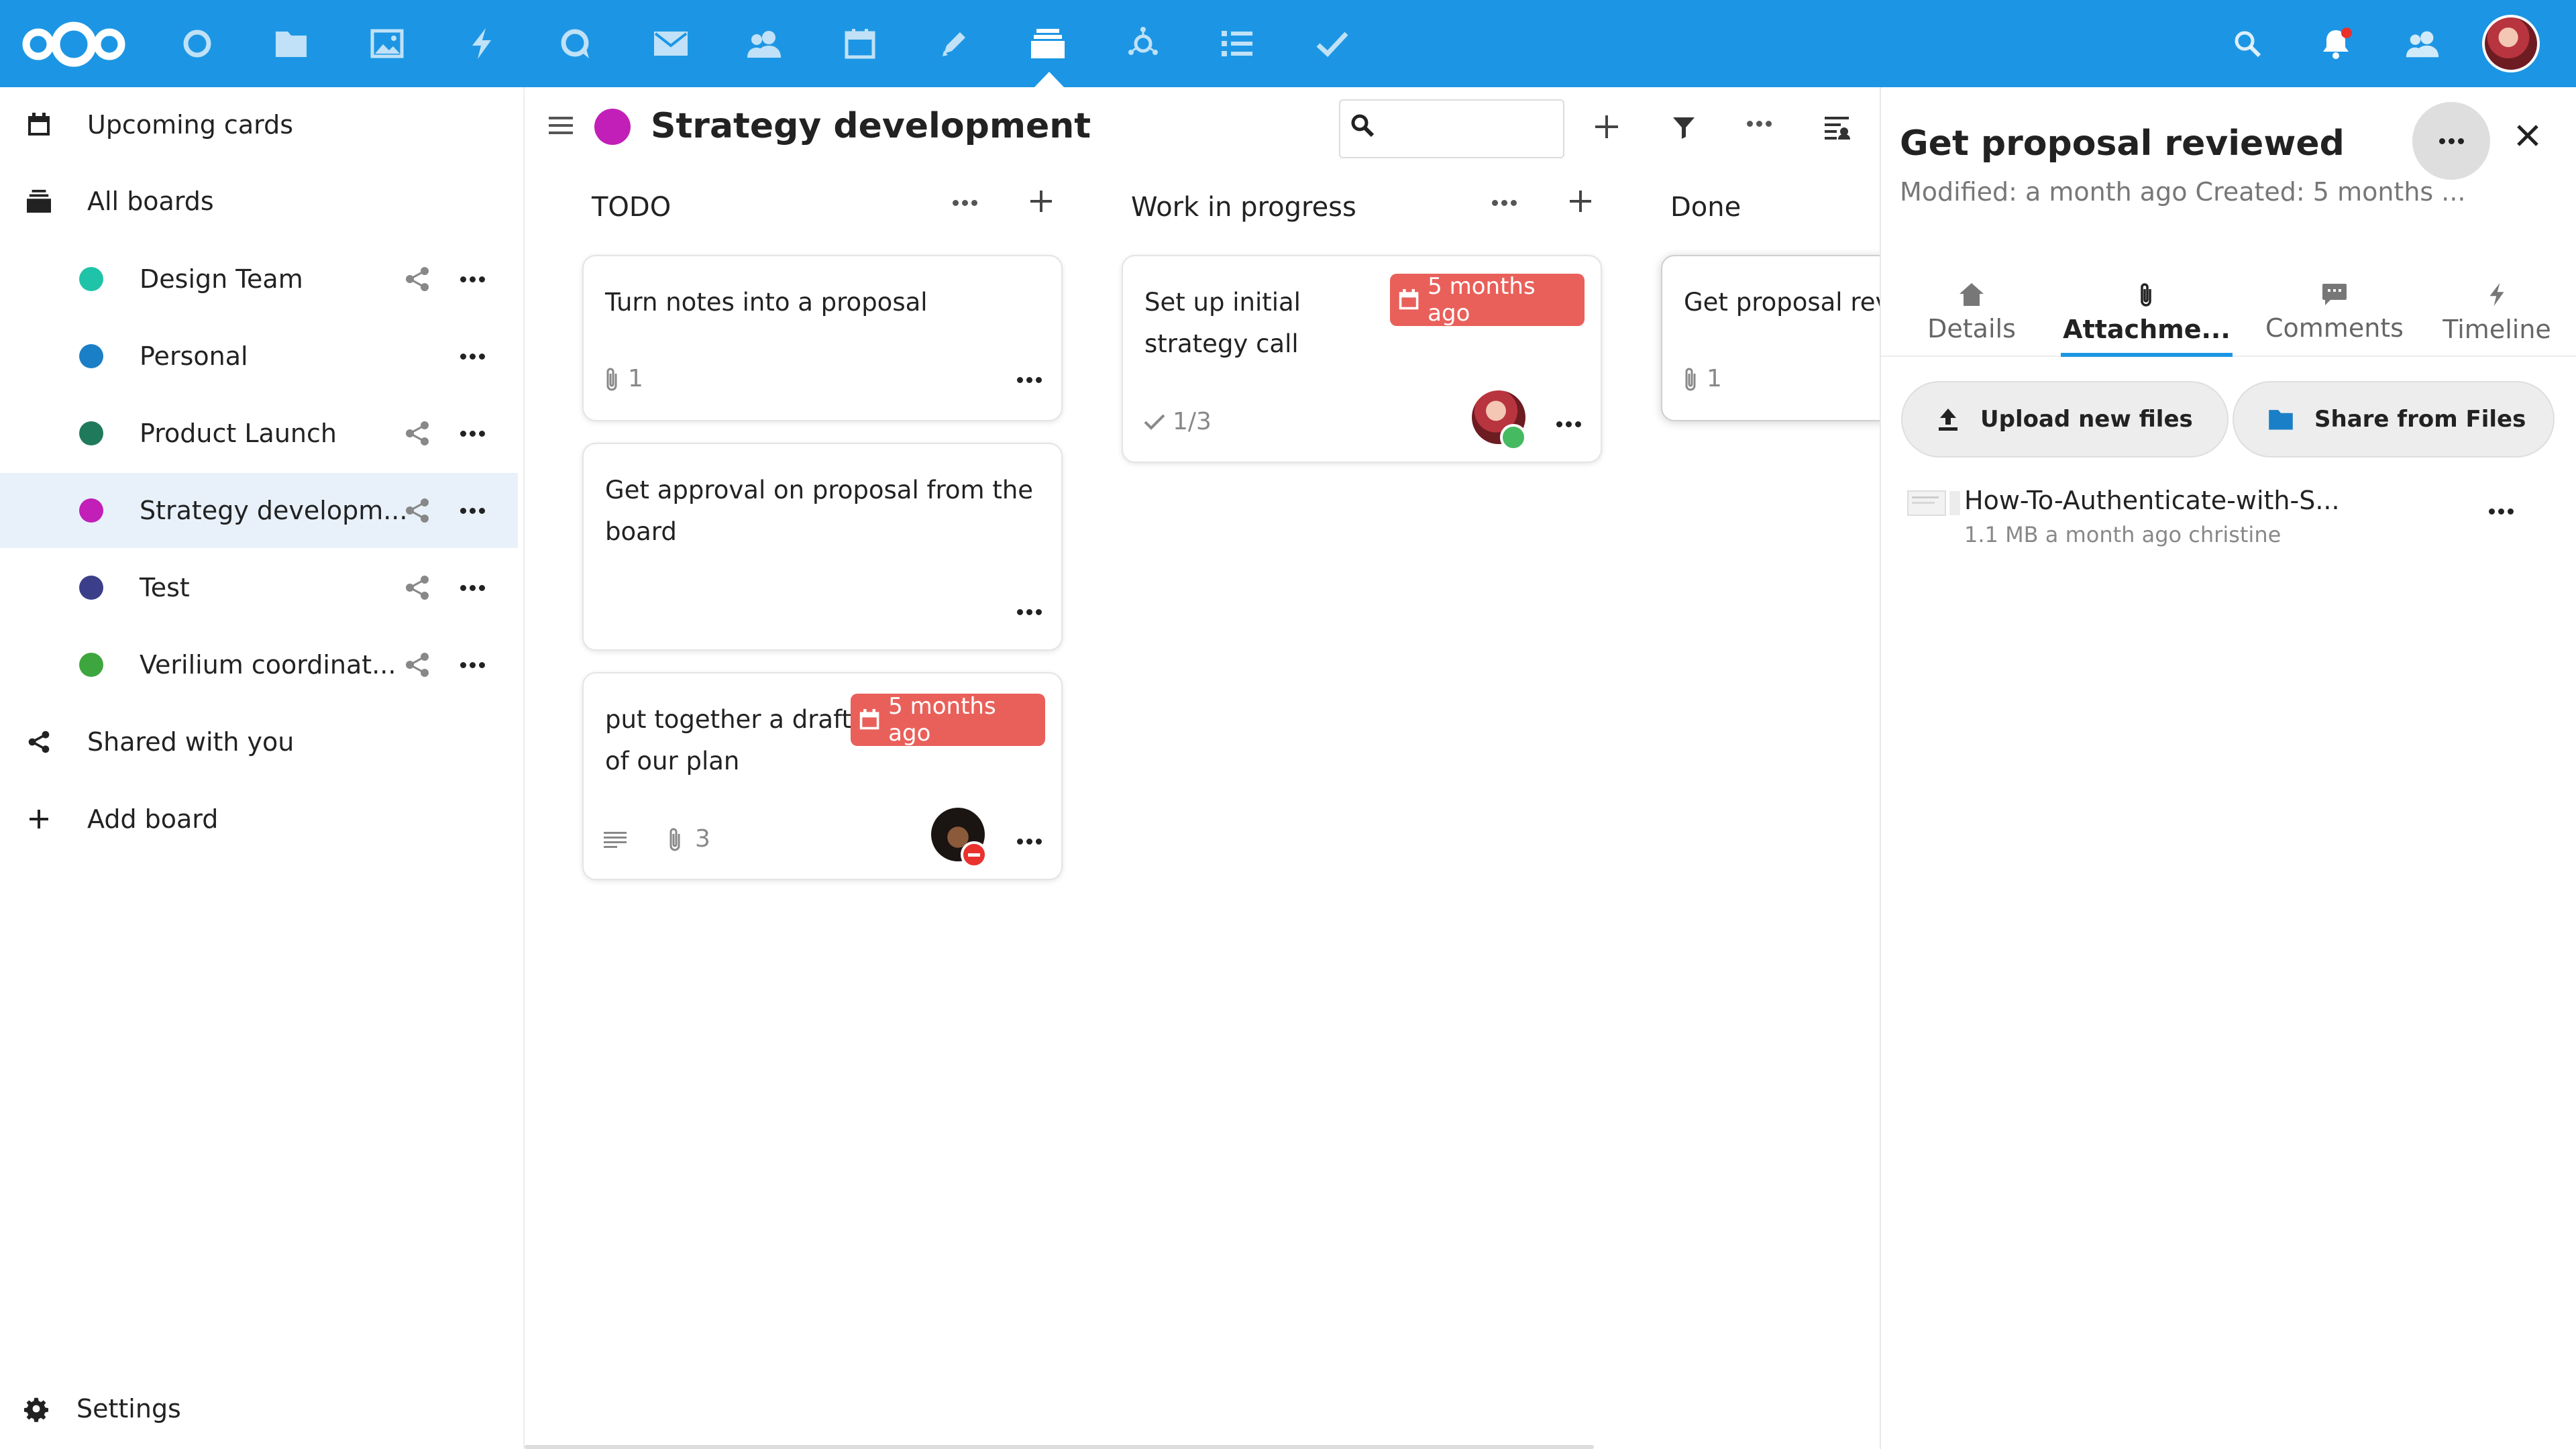 The image size is (2576, 1449). I want to click on comment-icon, so click(2334, 294).